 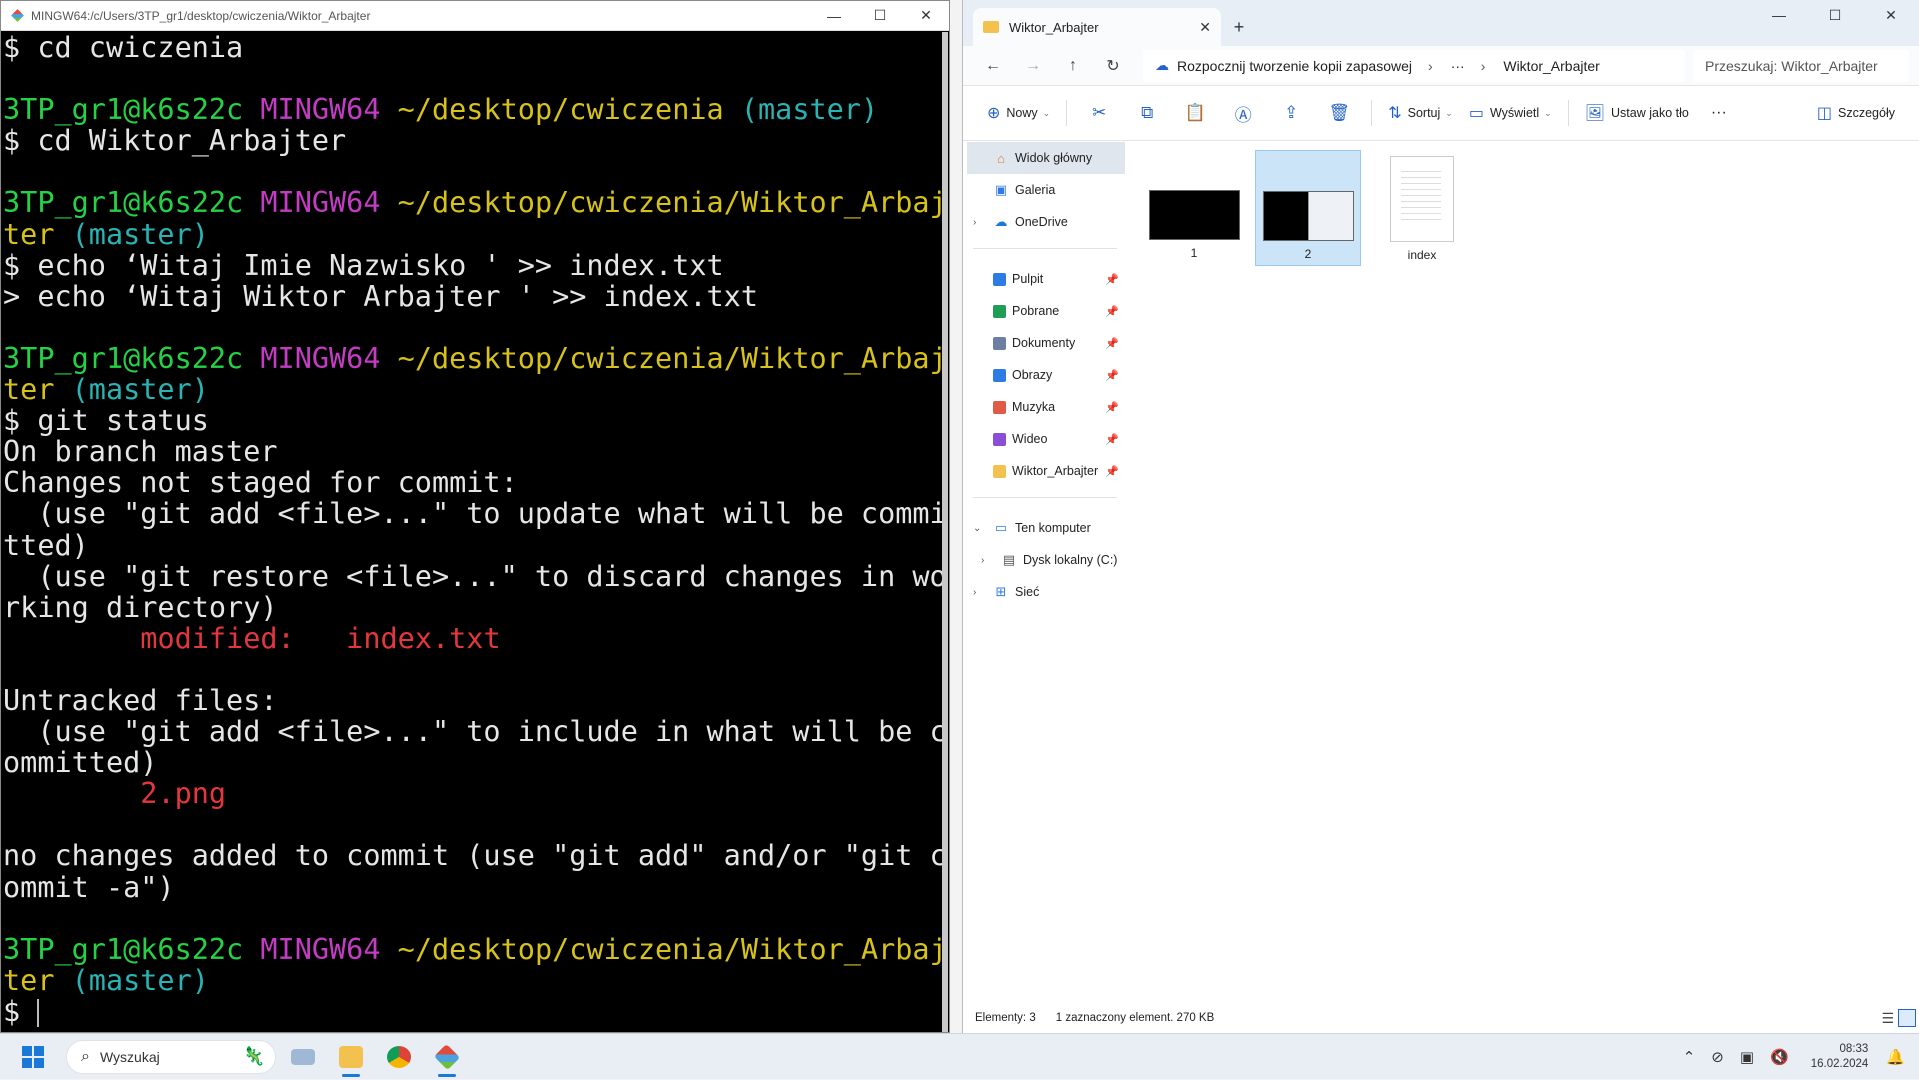 I want to click on file-item-2: 2, so click(x=1308, y=208).